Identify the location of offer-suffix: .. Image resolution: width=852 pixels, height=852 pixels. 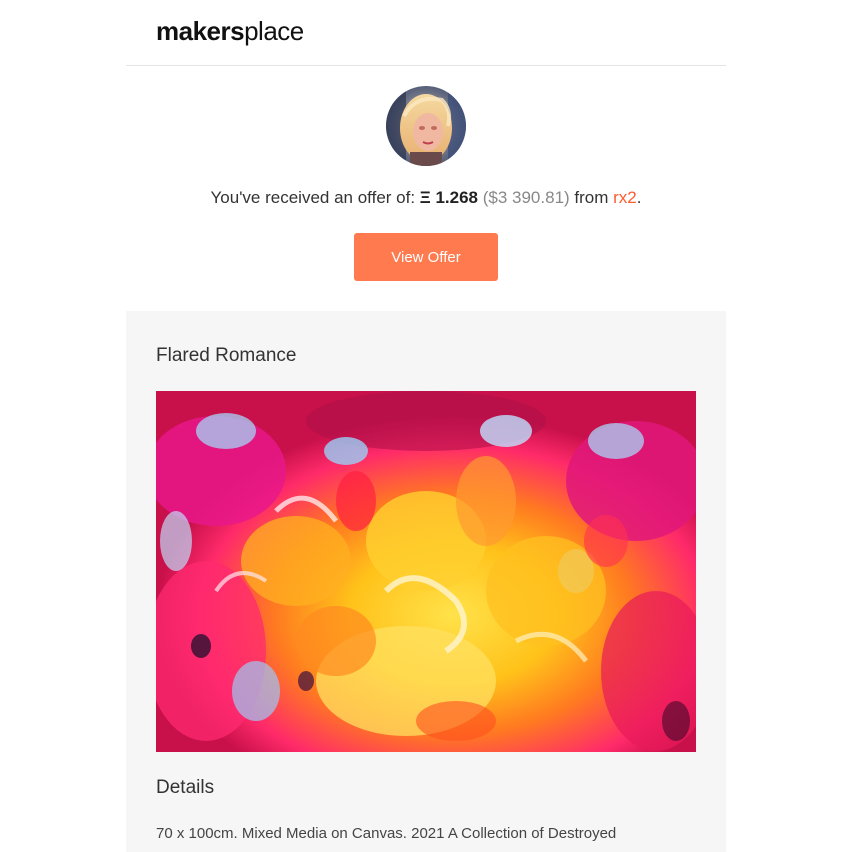
(639, 197).